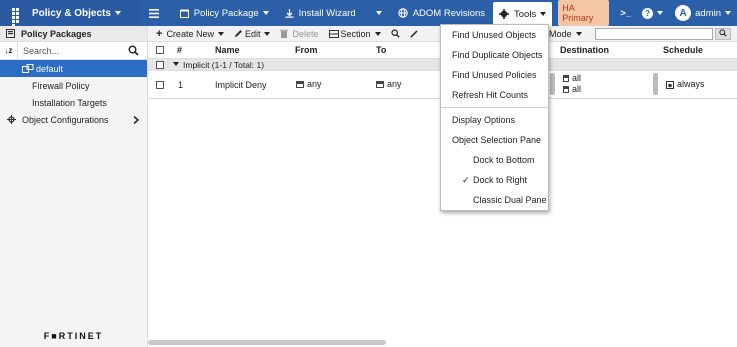 This screenshot has height=347, width=737. Describe the element at coordinates (267, 342) in the screenshot. I see `horizontal-scrollbar` at that location.